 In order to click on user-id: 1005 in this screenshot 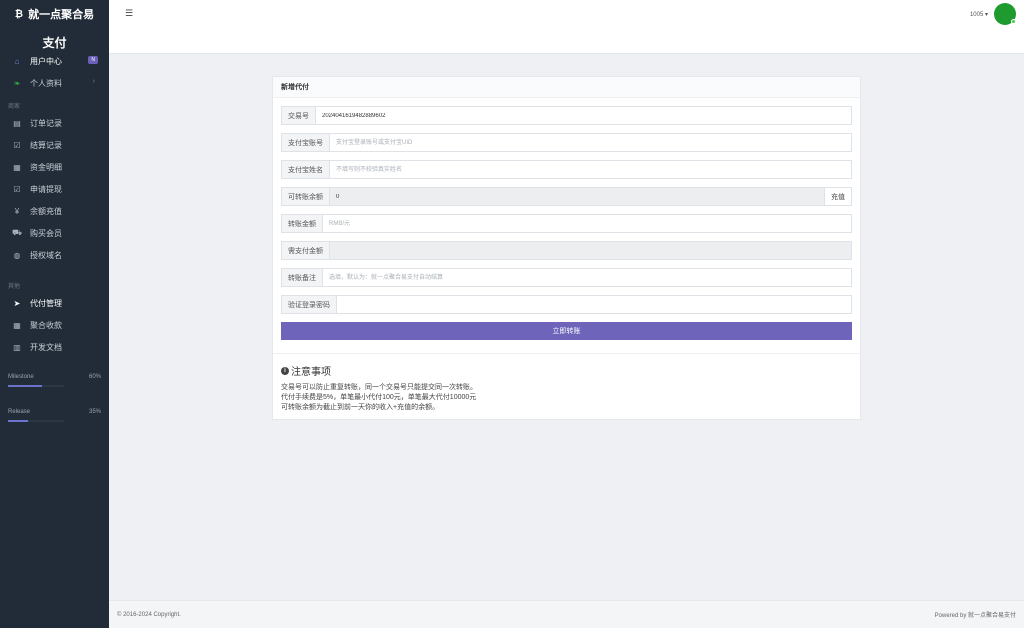, I will do `click(976, 14)`.